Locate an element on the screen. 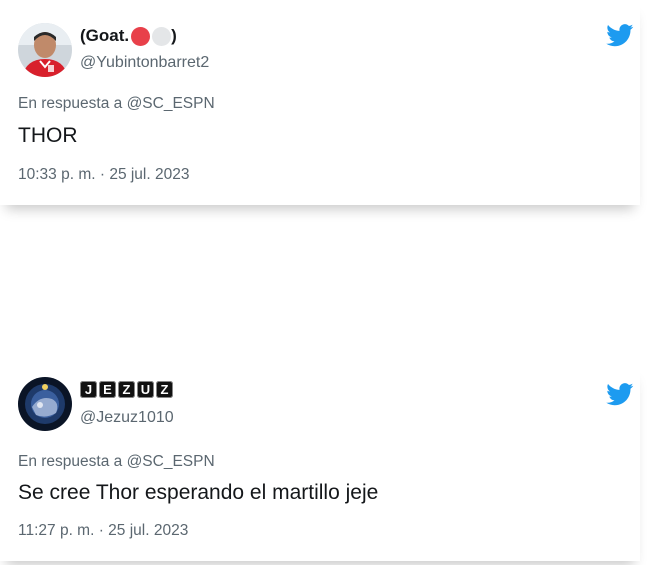 The height and width of the screenshot is (565, 665). display-name: (Goat. ) is located at coordinates (128, 36).